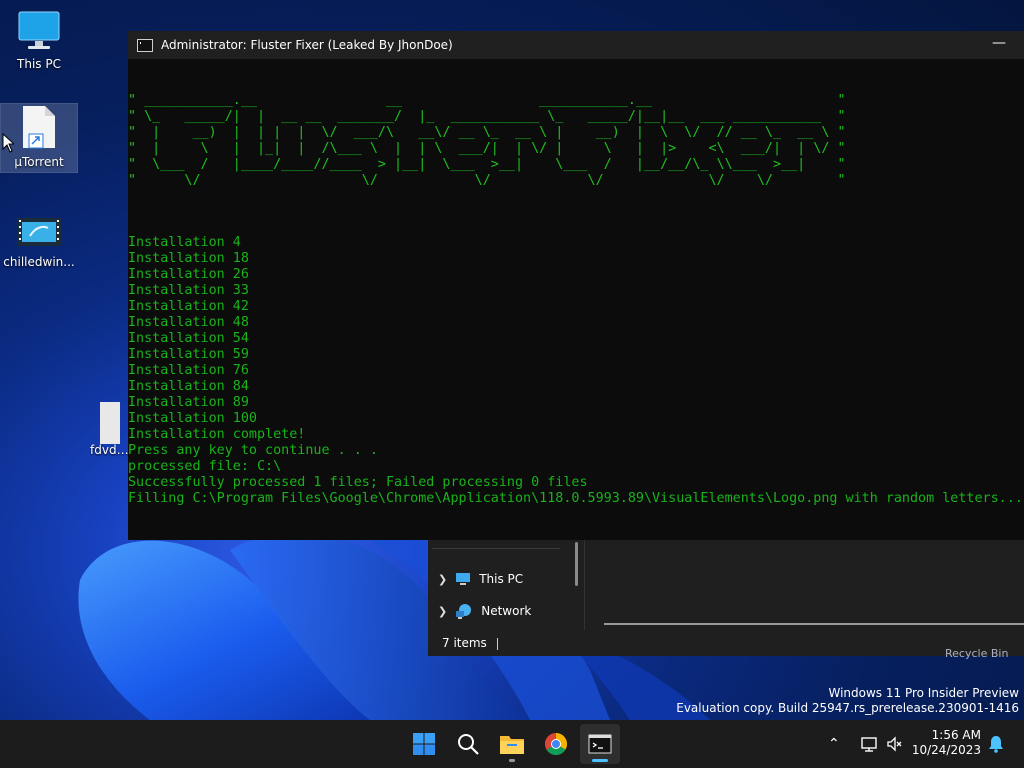 The image size is (1024, 768). I want to click on folder-icon, so click(512, 745).